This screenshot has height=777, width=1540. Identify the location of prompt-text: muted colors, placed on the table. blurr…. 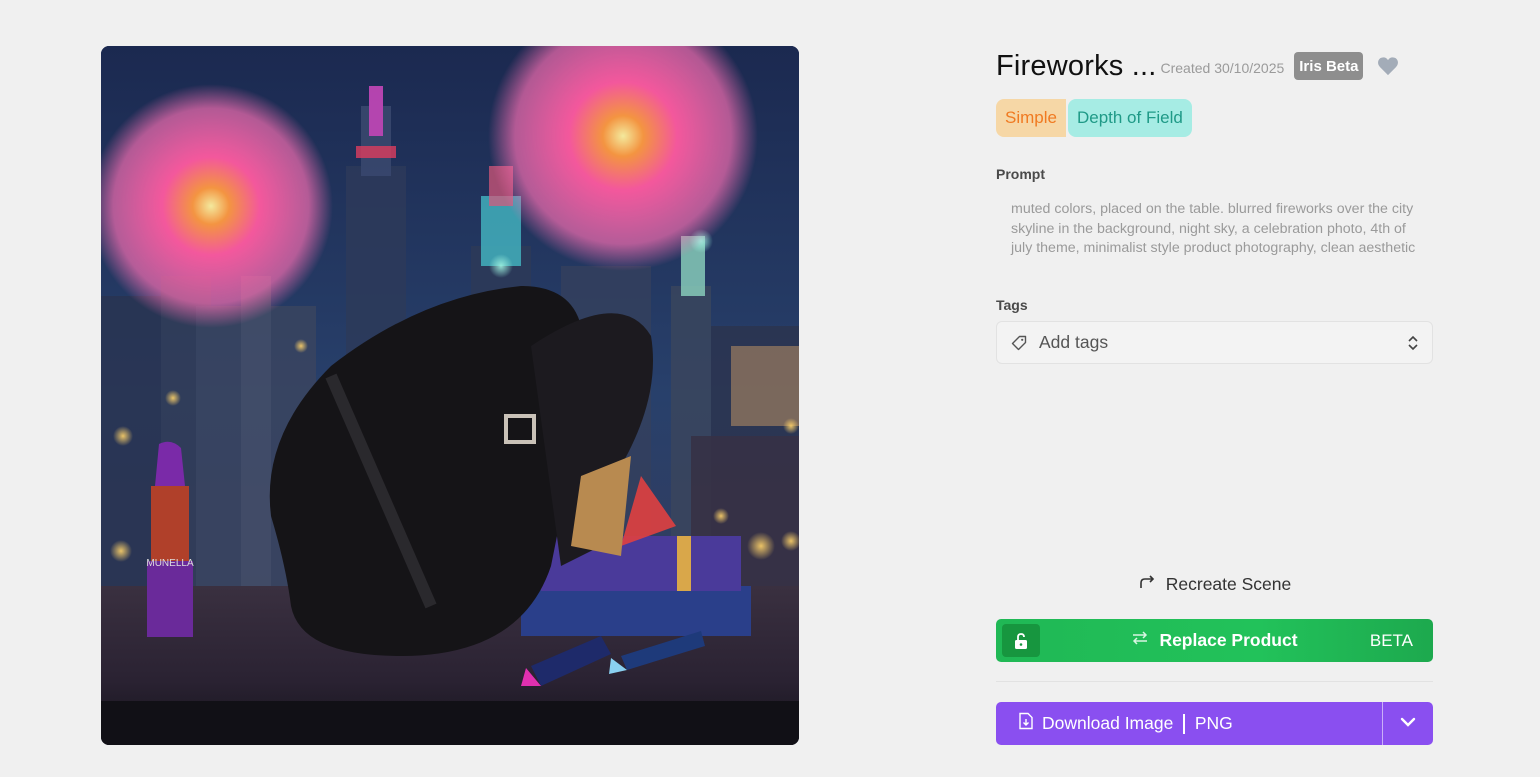
(1213, 228).